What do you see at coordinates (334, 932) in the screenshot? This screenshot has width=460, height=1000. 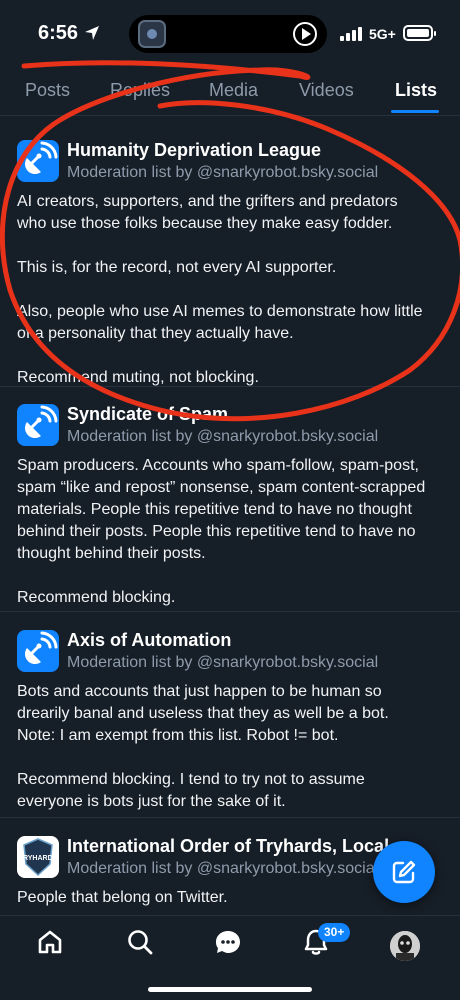 I see `notifications-badge: 30+` at bounding box center [334, 932].